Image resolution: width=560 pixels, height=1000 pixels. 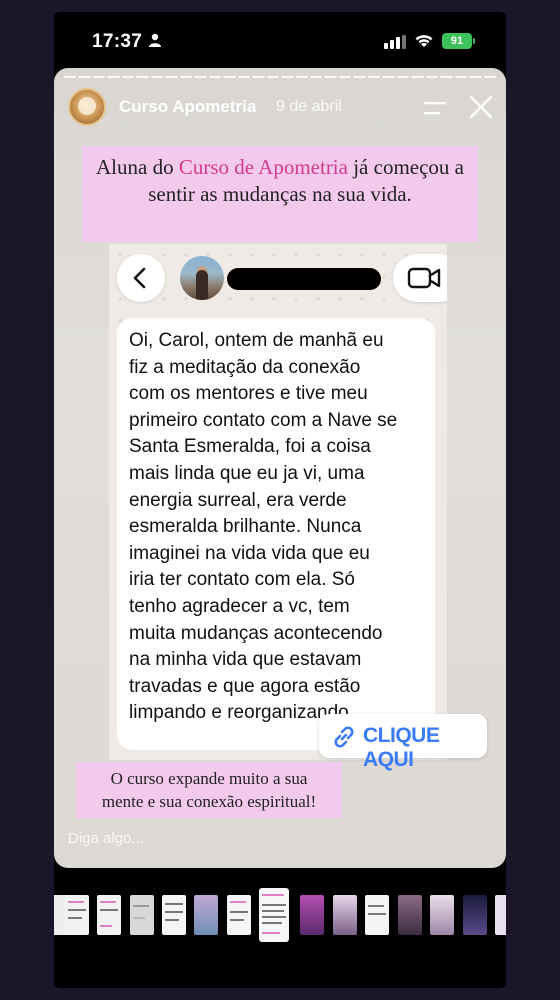 What do you see at coordinates (155, 40) in the screenshot?
I see `person-icon` at bounding box center [155, 40].